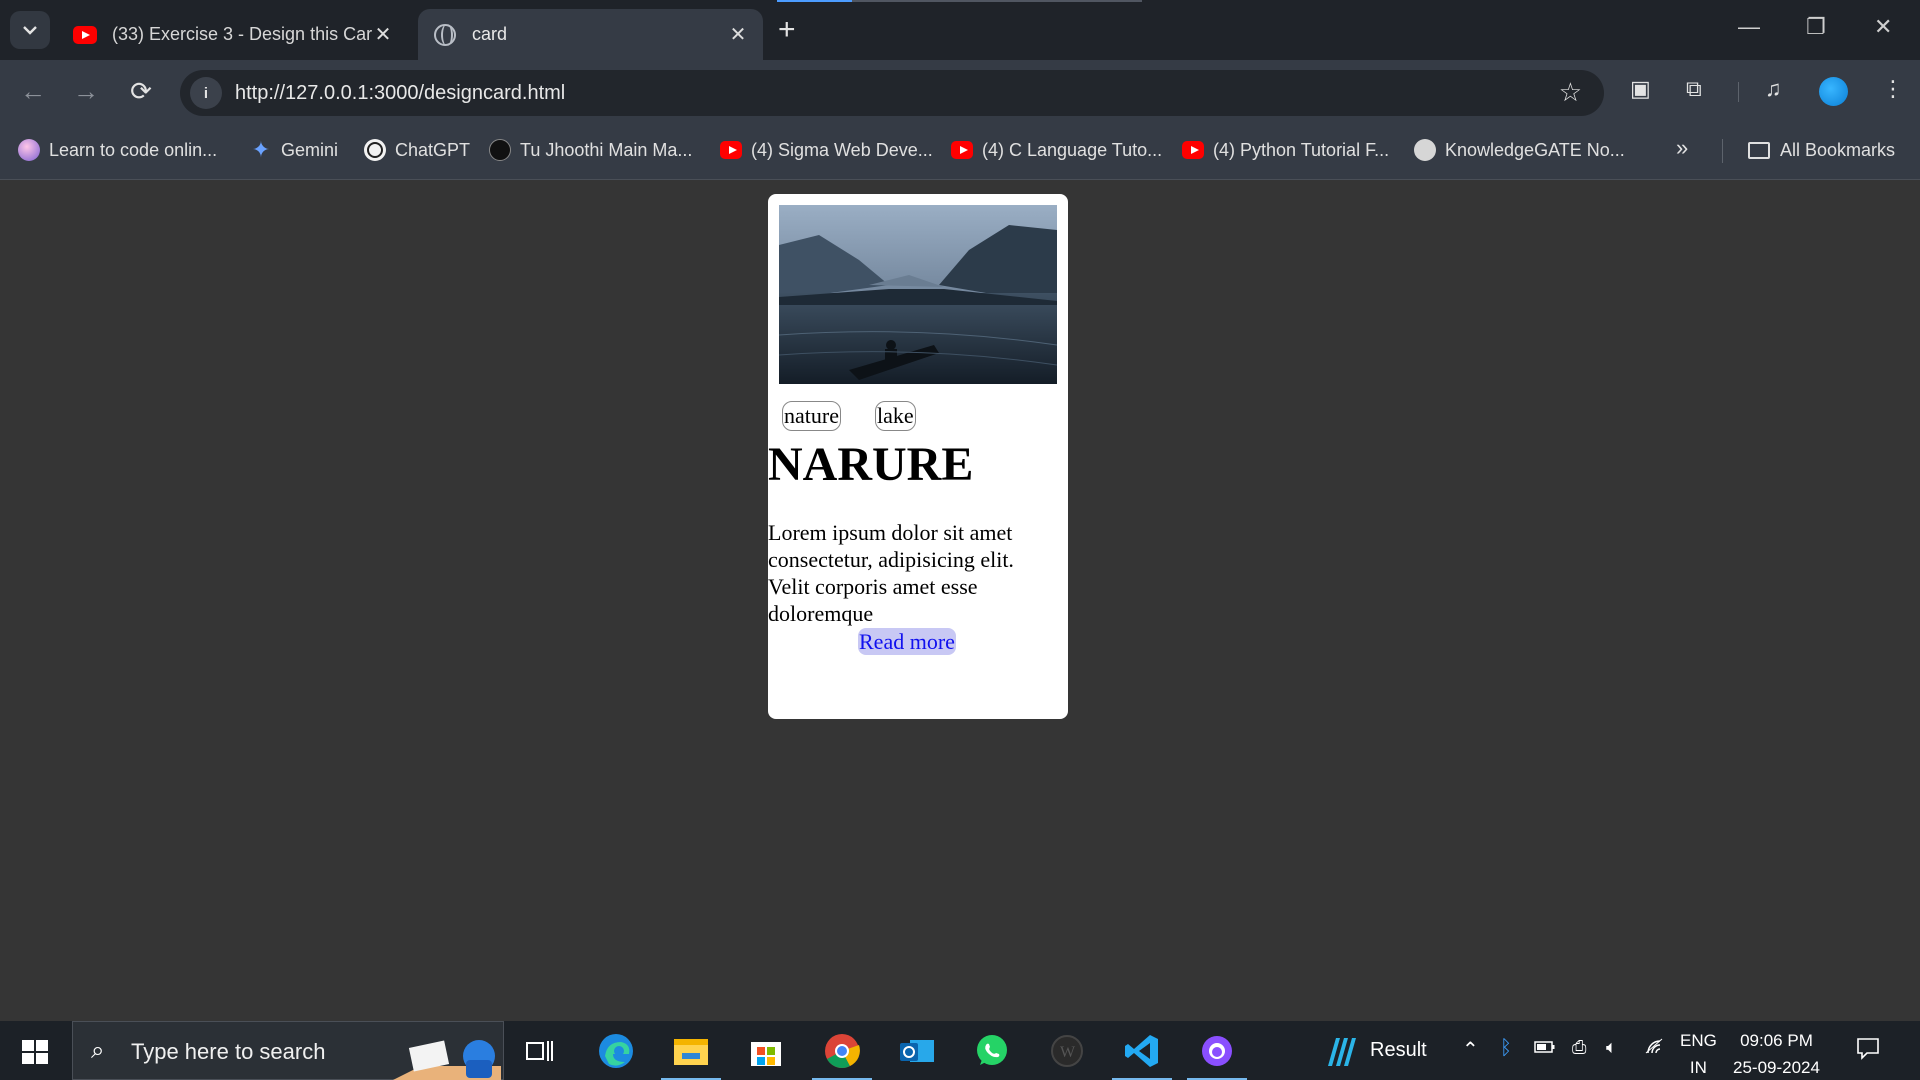 The image size is (1920, 1080). What do you see at coordinates (842, 1056) in the screenshot?
I see `chrome-icon` at bounding box center [842, 1056].